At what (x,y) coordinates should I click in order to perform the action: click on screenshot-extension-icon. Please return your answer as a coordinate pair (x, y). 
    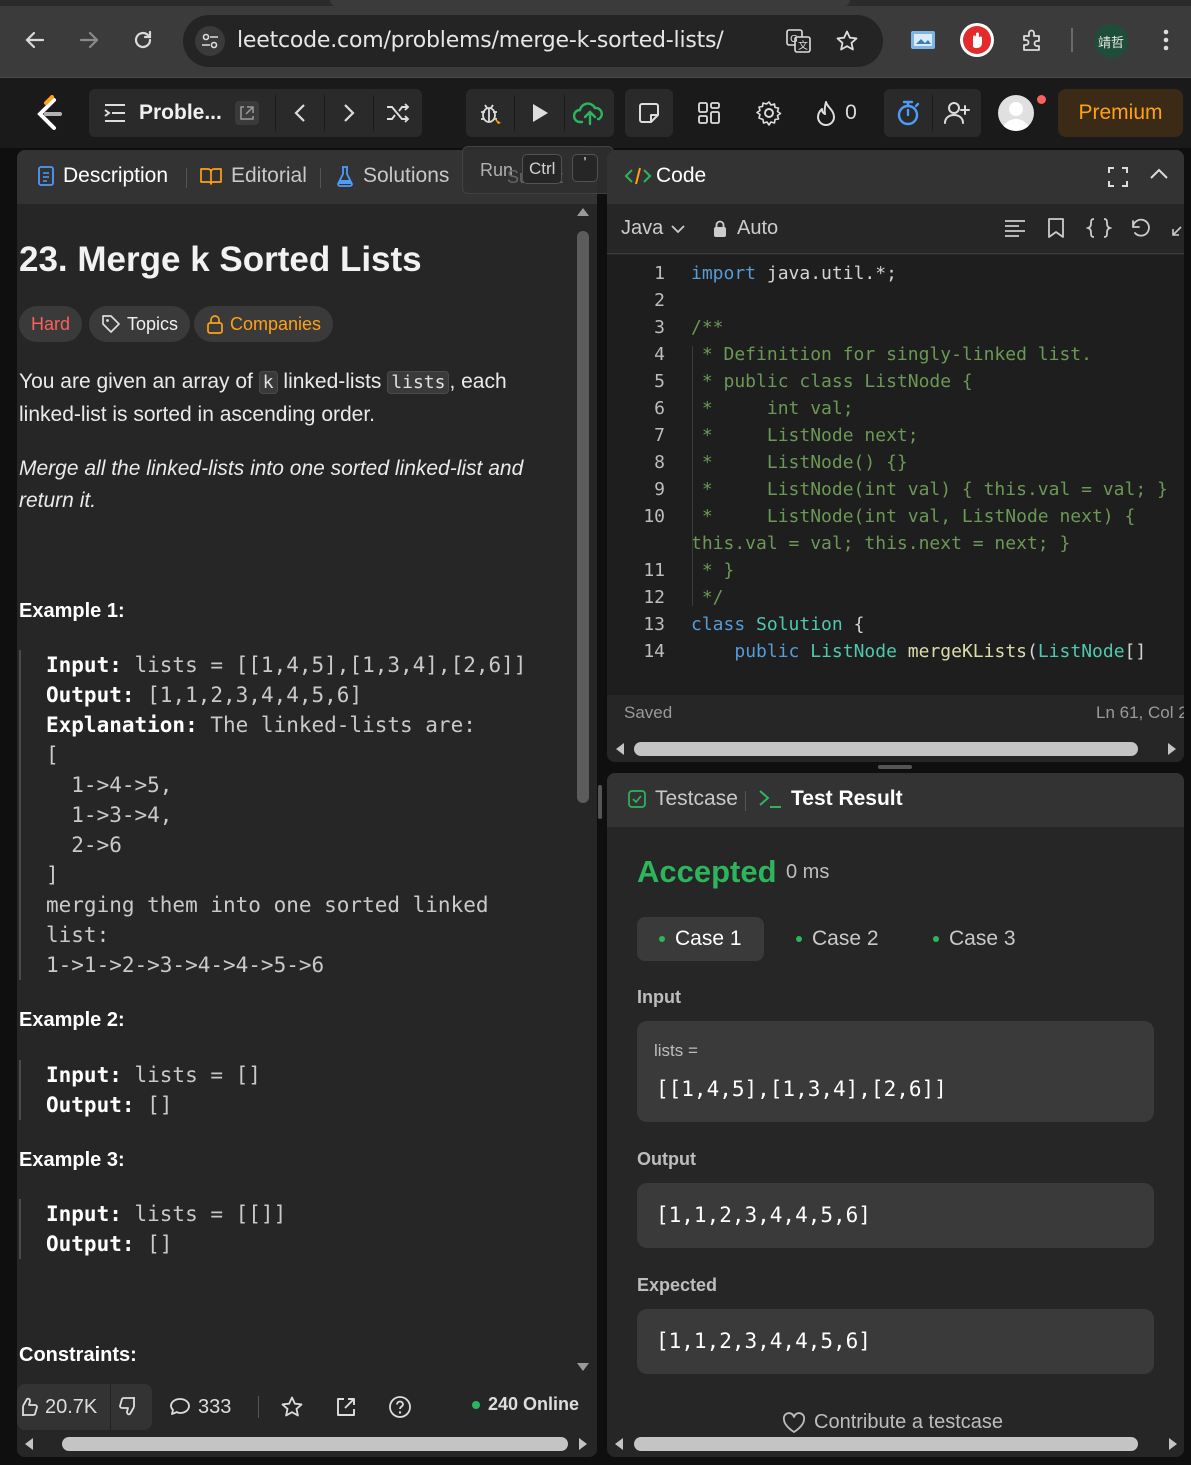
    Looking at the image, I should click on (923, 40).